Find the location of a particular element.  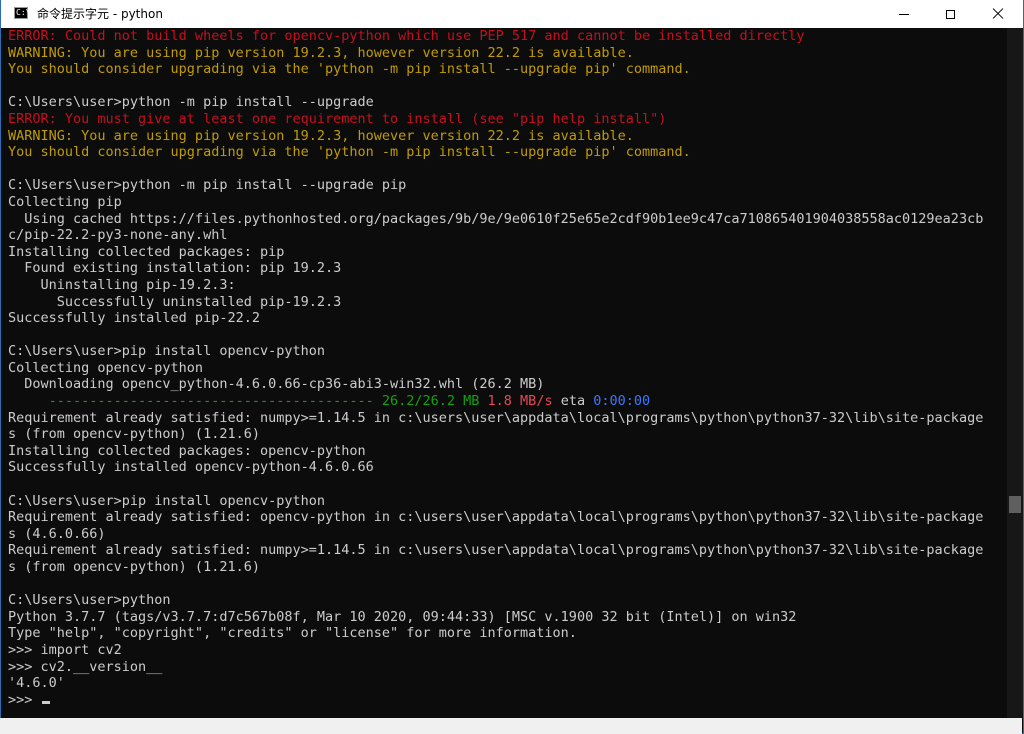

minimize-icon is located at coordinates (904, 14).